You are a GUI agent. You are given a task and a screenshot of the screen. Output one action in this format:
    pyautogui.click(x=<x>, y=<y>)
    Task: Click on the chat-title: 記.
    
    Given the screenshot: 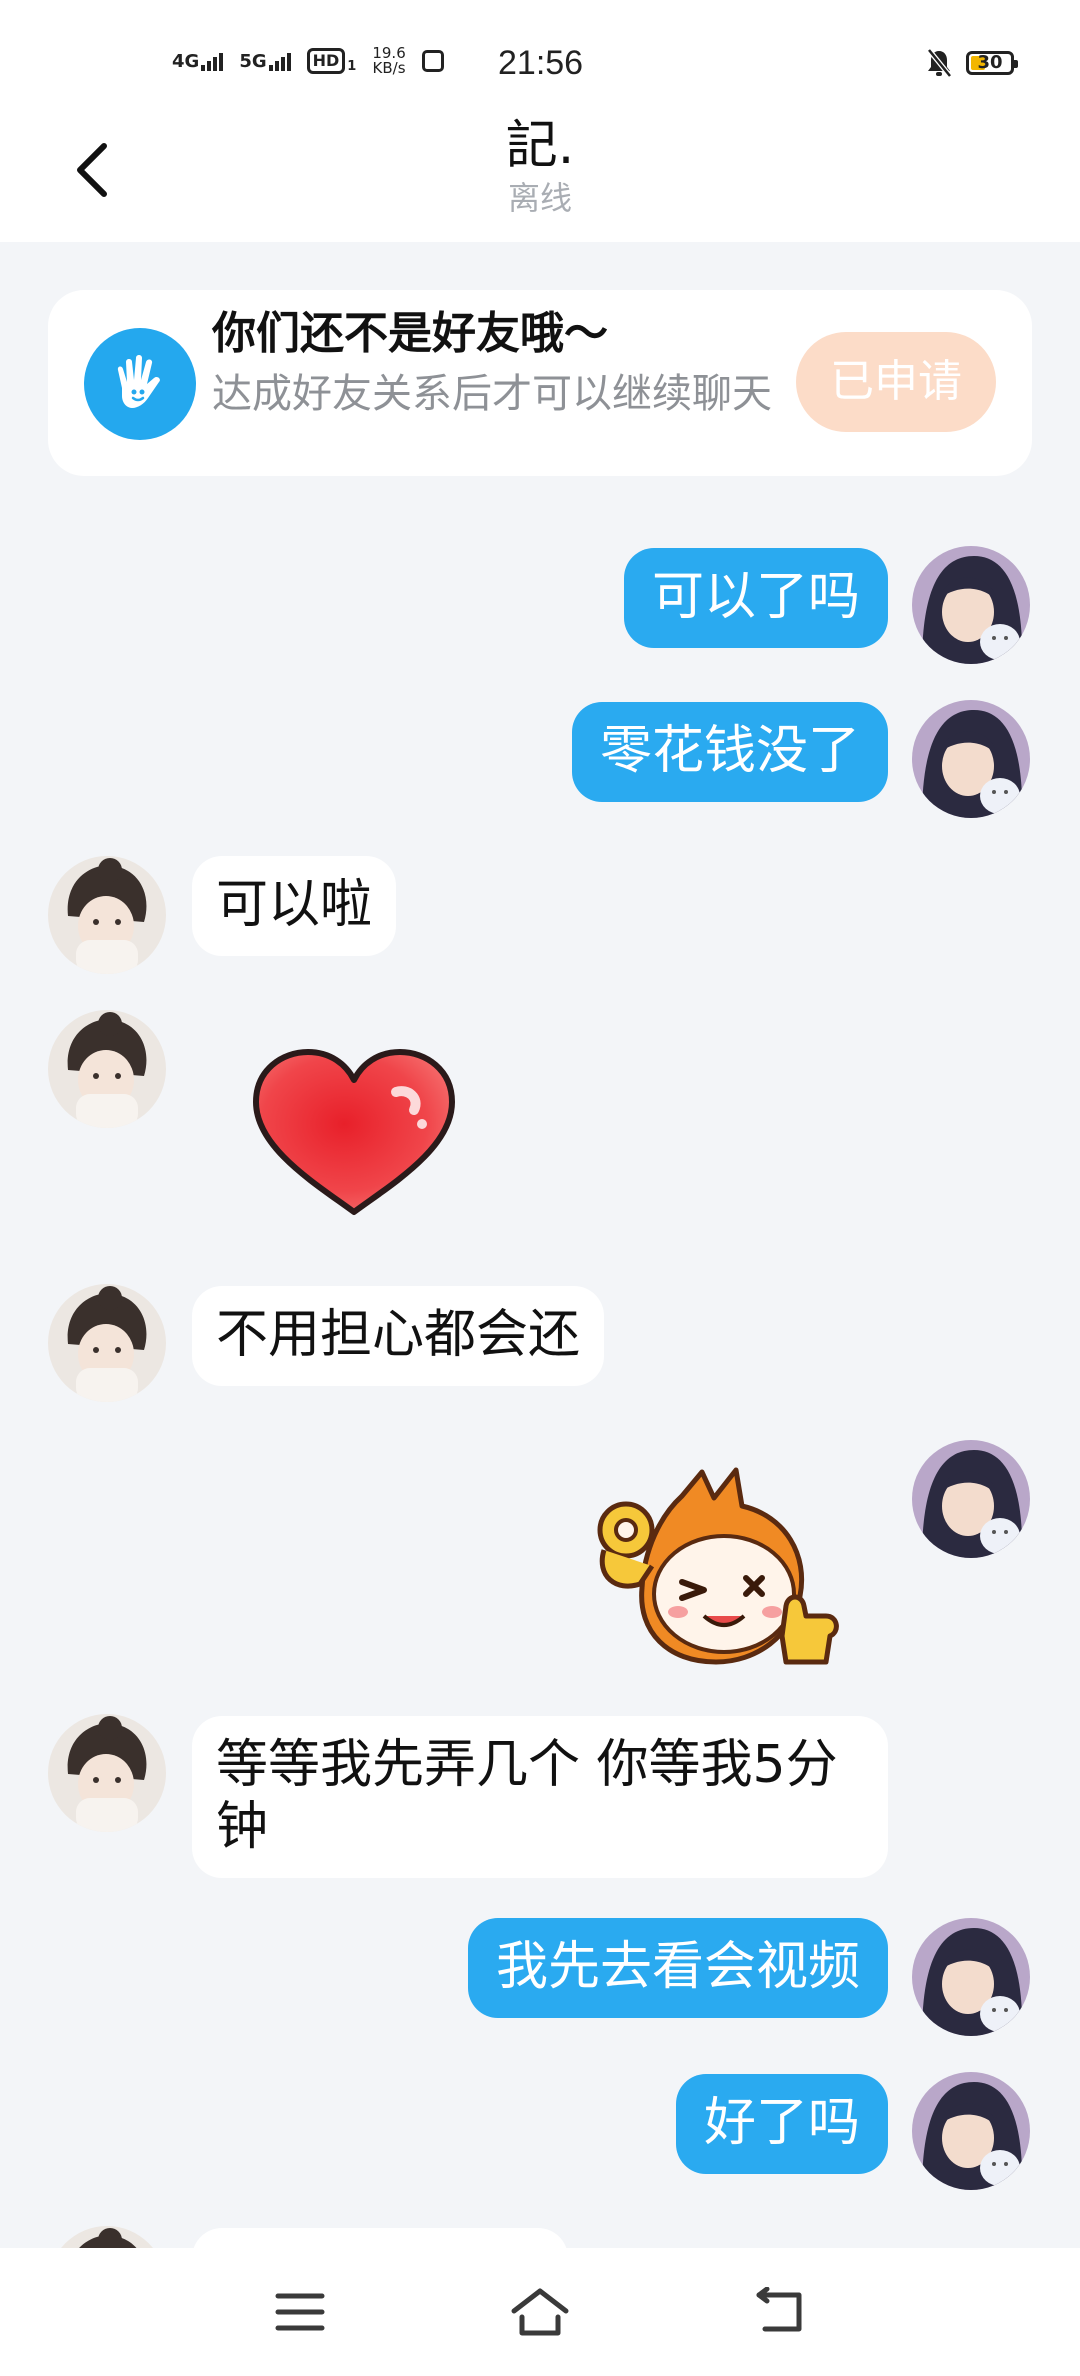 What is the action you would take?
    pyautogui.click(x=540, y=146)
    